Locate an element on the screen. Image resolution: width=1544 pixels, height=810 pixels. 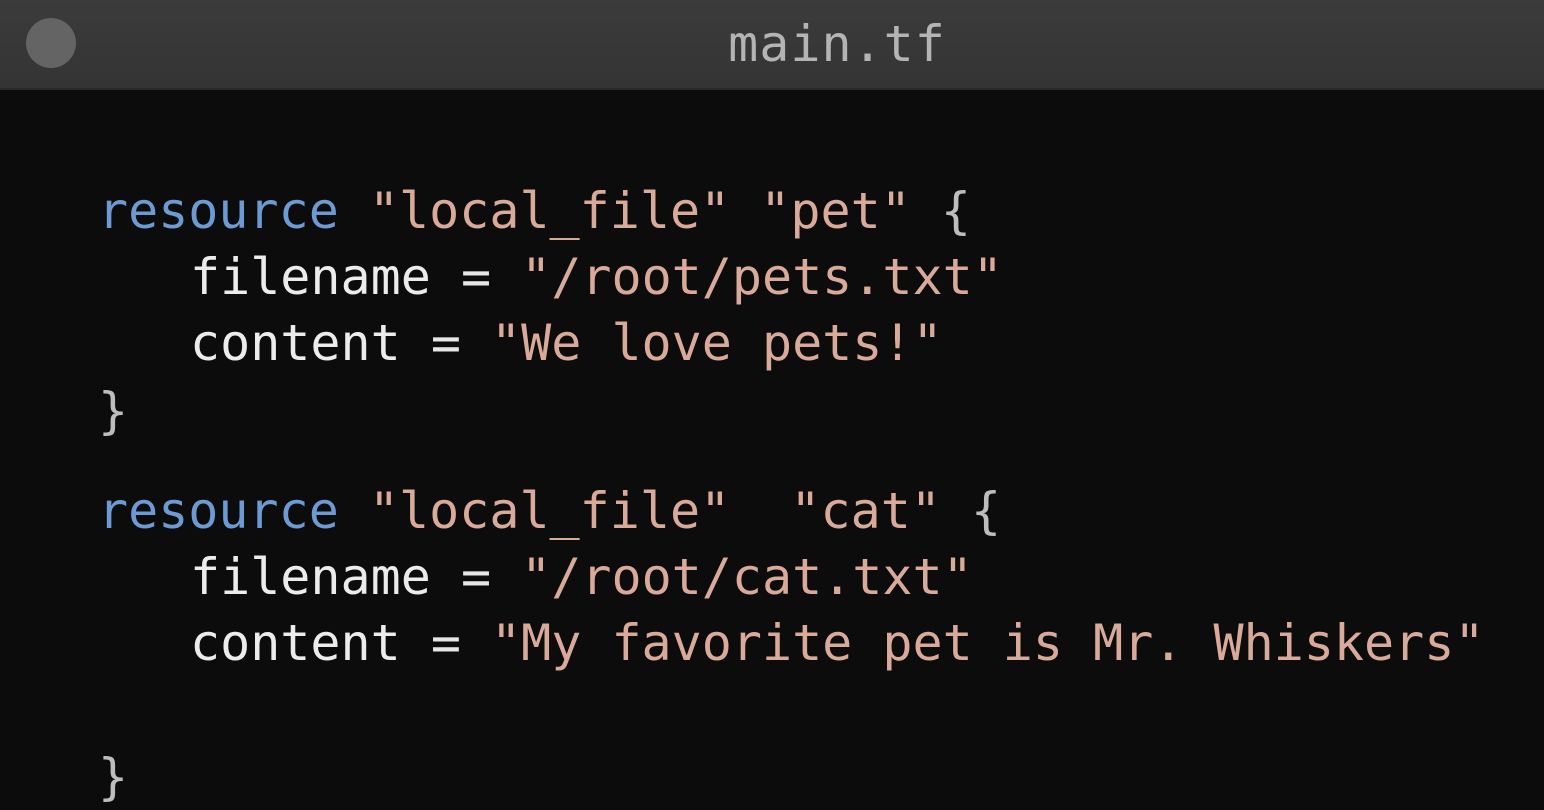
code-line: filename = "/root/pets.txt" is located at coordinates (550, 277).